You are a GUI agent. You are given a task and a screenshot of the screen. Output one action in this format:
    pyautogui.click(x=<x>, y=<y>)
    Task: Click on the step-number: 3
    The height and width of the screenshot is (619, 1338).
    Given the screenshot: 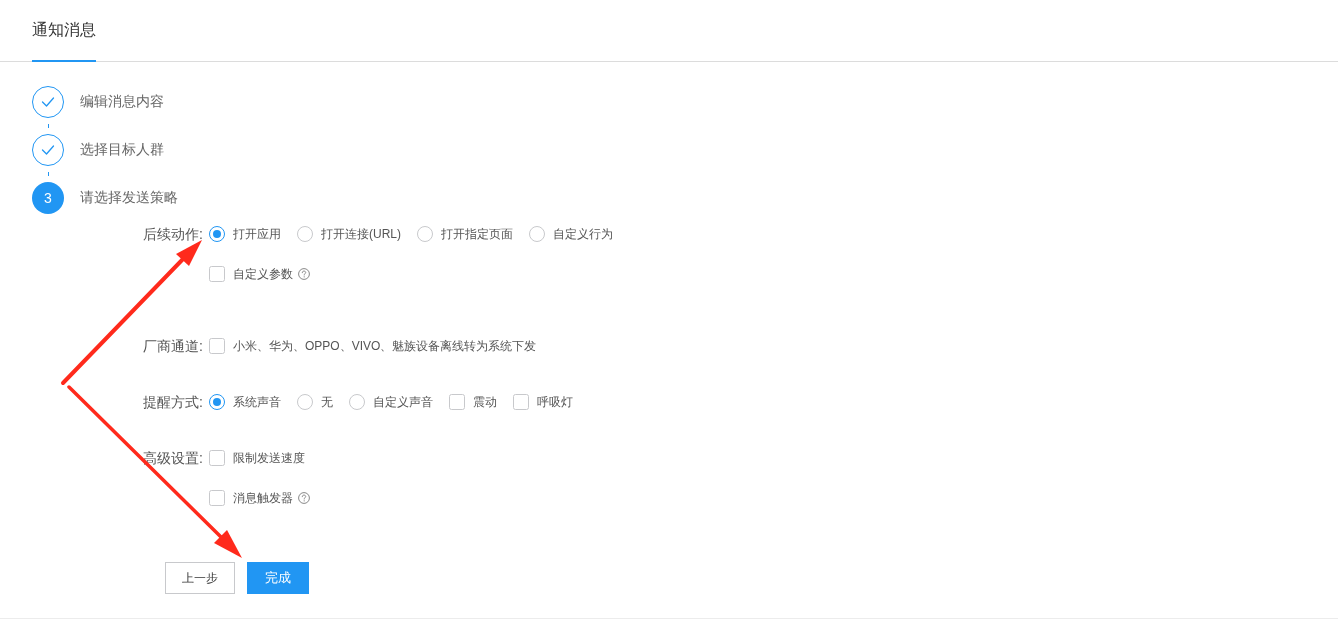 What is the action you would take?
    pyautogui.click(x=48, y=198)
    